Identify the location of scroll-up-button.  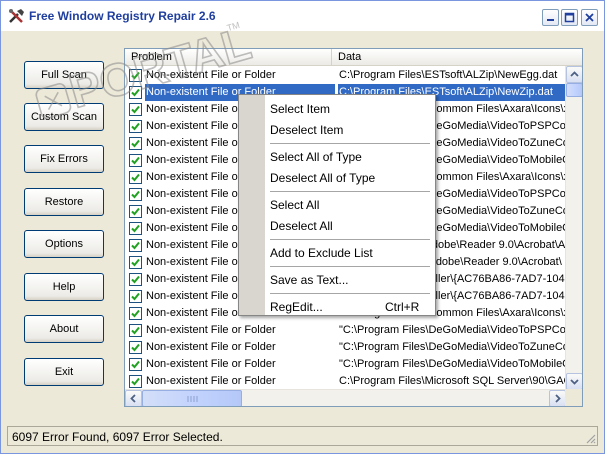
(574, 74).